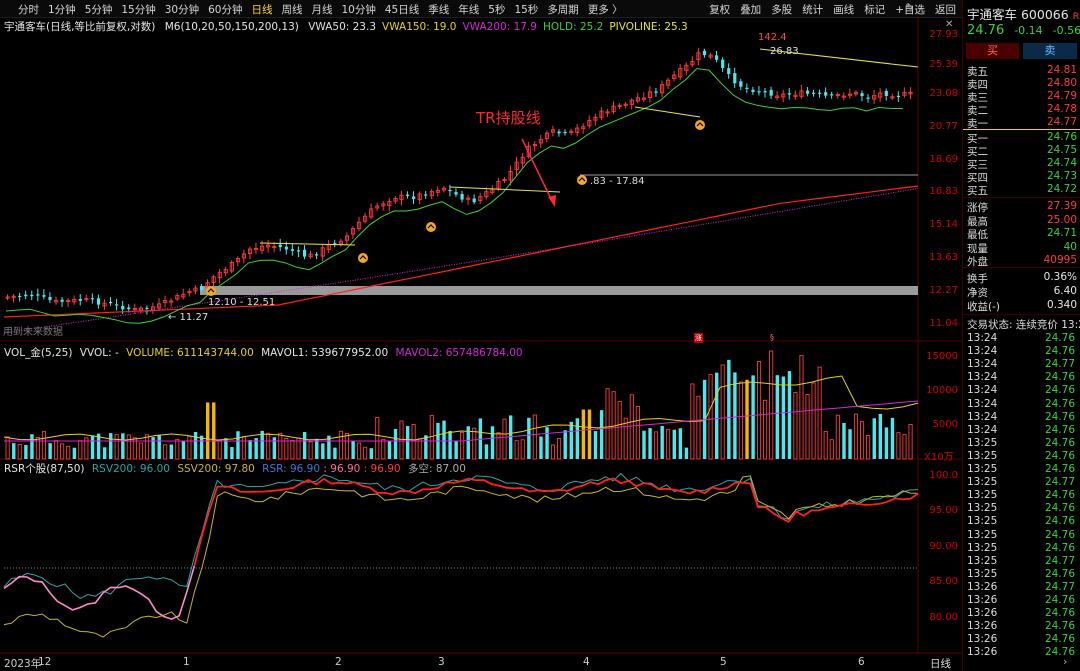 The width and height of the screenshot is (1080, 671). I want to click on toolbar-action: 返回, so click(945, 9).